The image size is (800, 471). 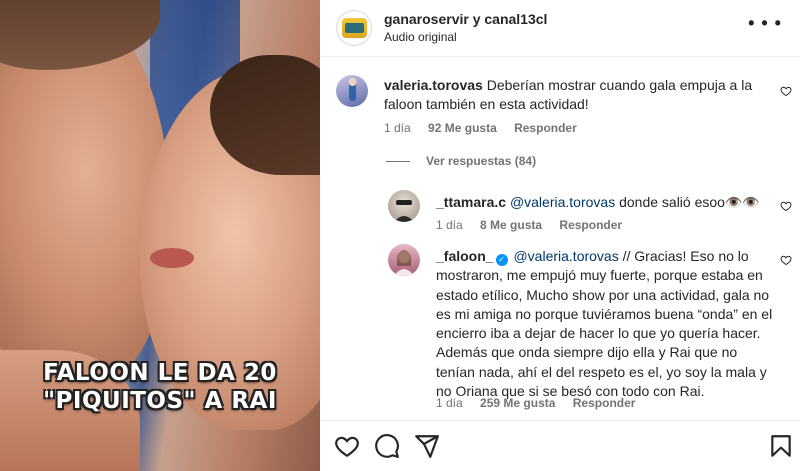 I want to click on reply-username: _ttamara.c, so click(x=471, y=202).